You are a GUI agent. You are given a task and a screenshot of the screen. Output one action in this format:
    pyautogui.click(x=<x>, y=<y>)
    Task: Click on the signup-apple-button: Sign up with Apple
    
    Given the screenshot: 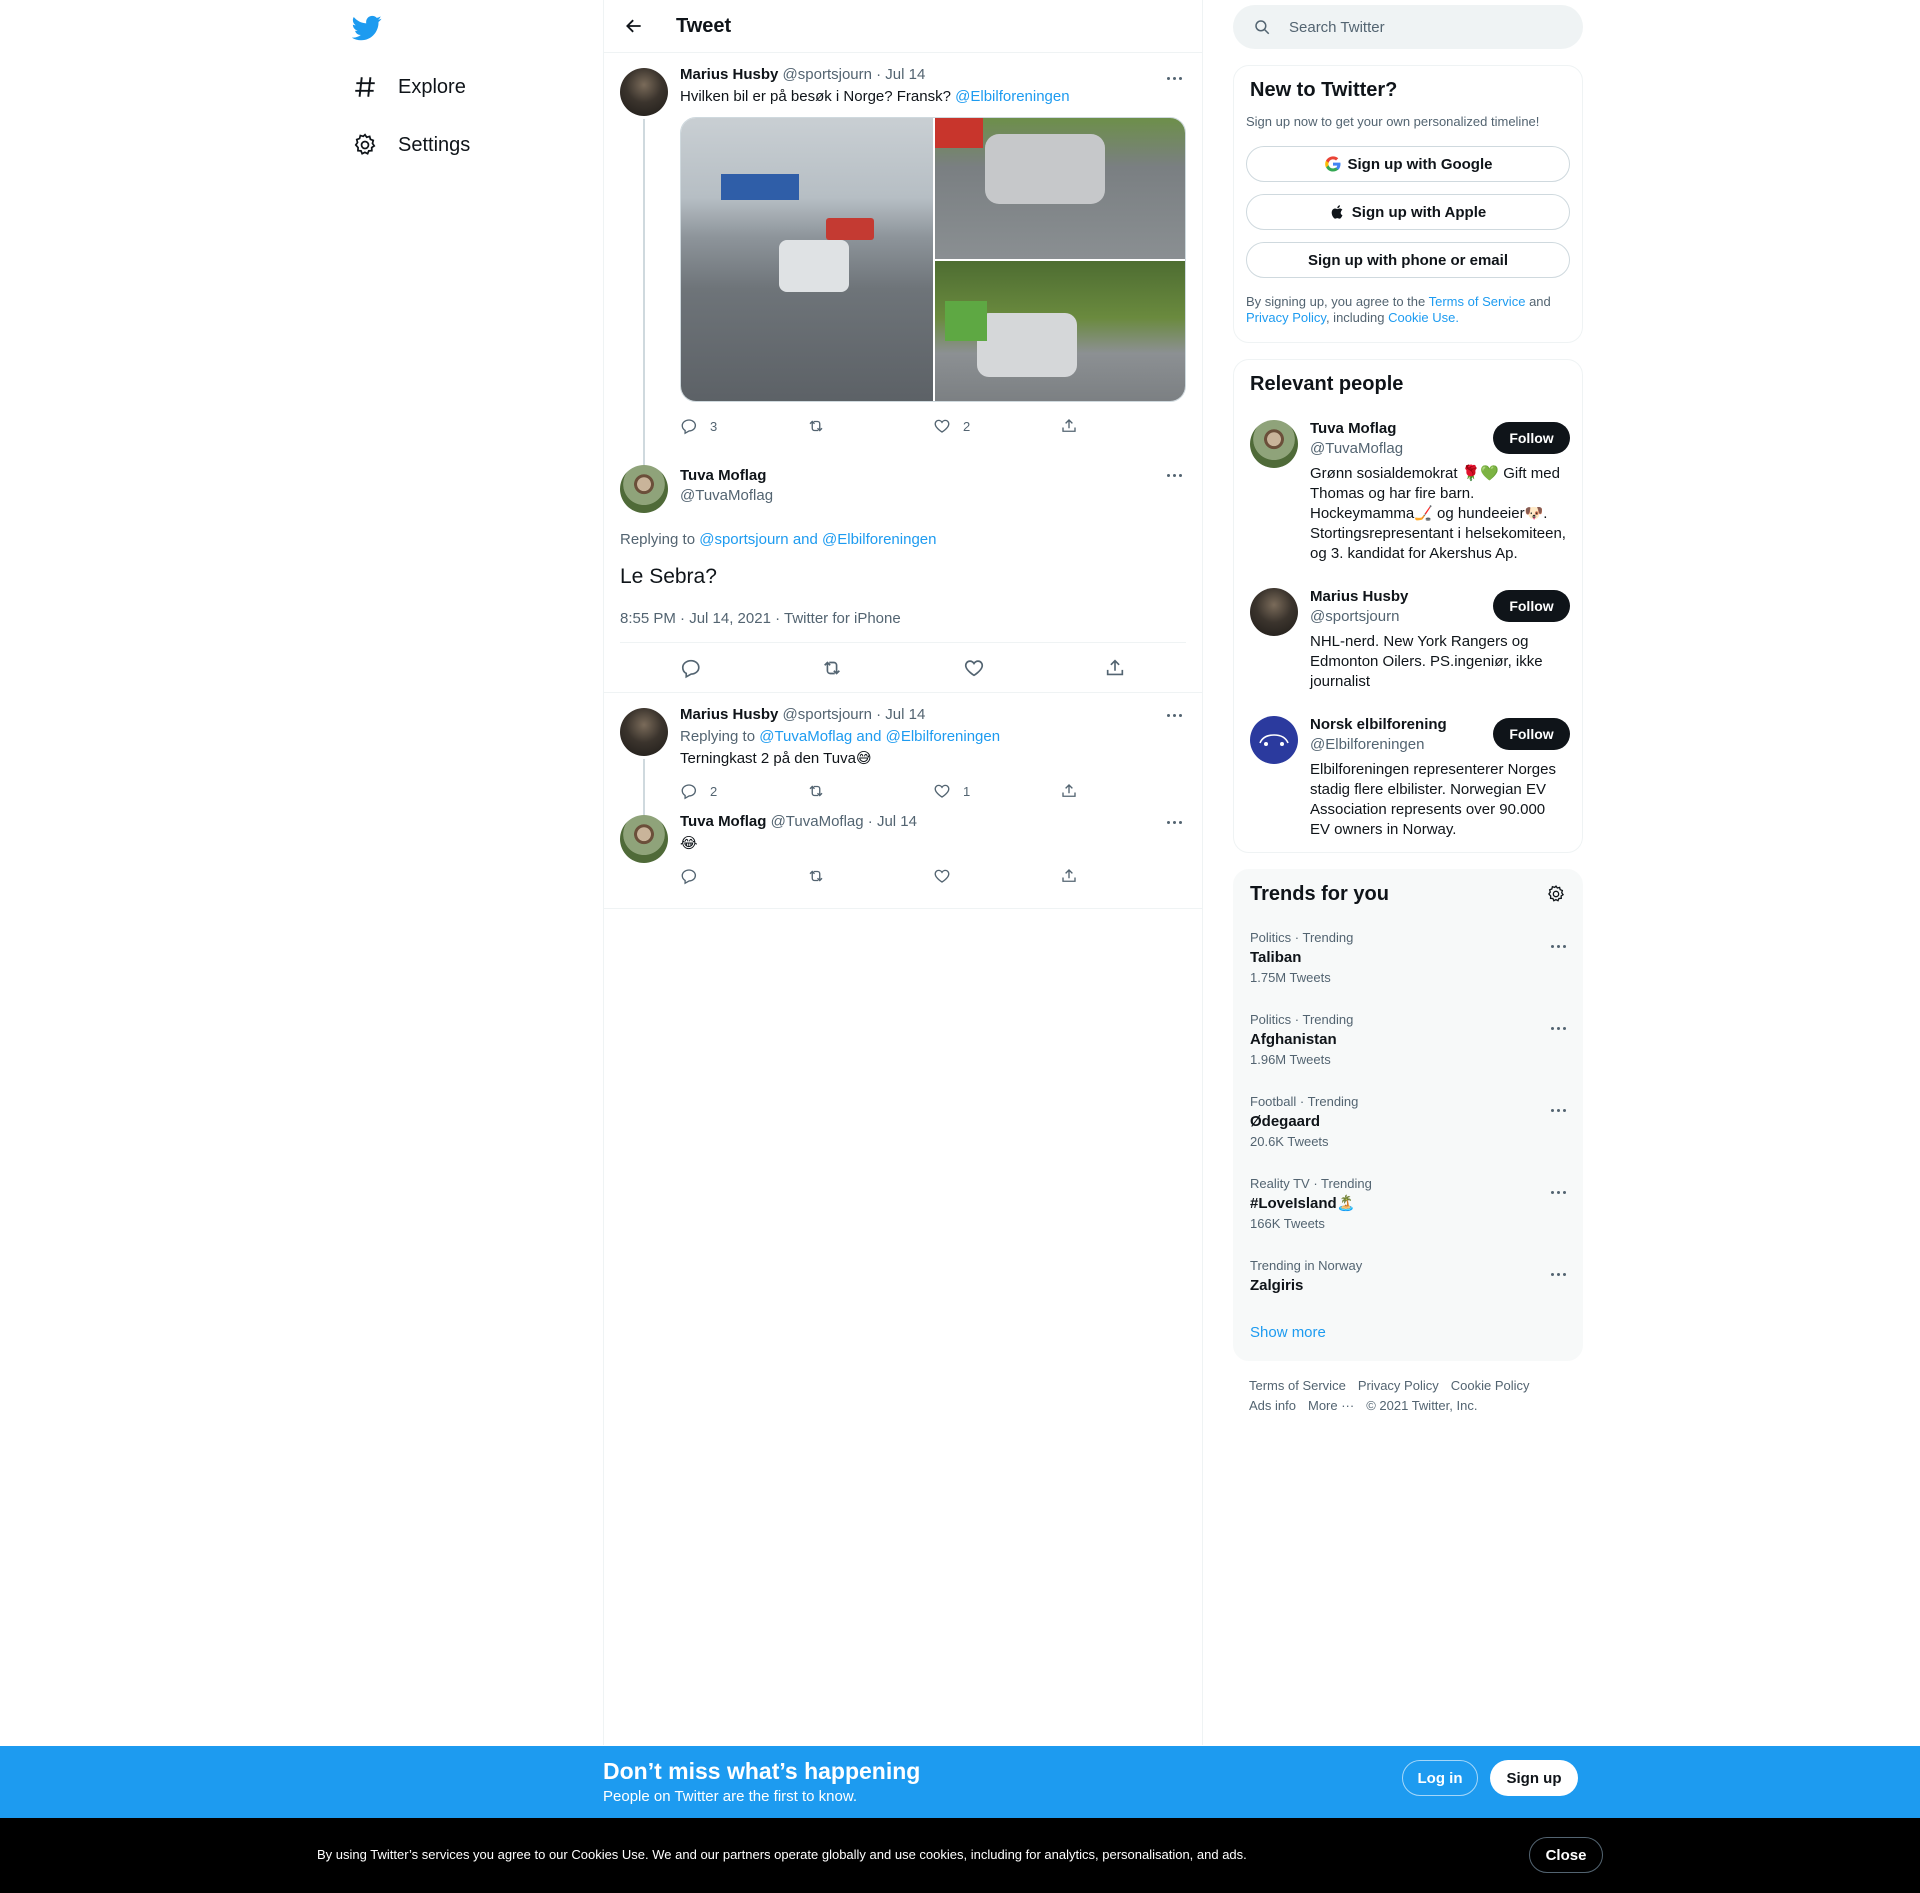 What is the action you would take?
    pyautogui.click(x=1408, y=212)
    